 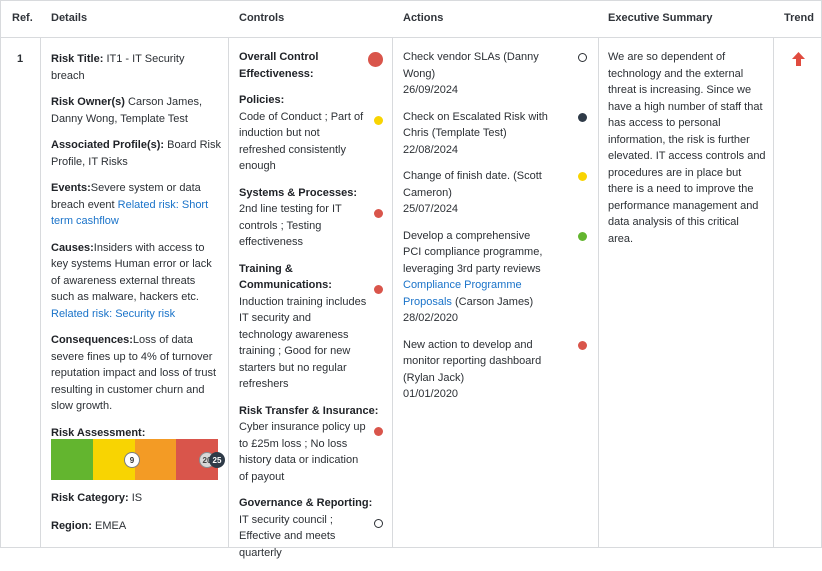 I want to click on action-date: 25/07/2024, so click(x=431, y=209).